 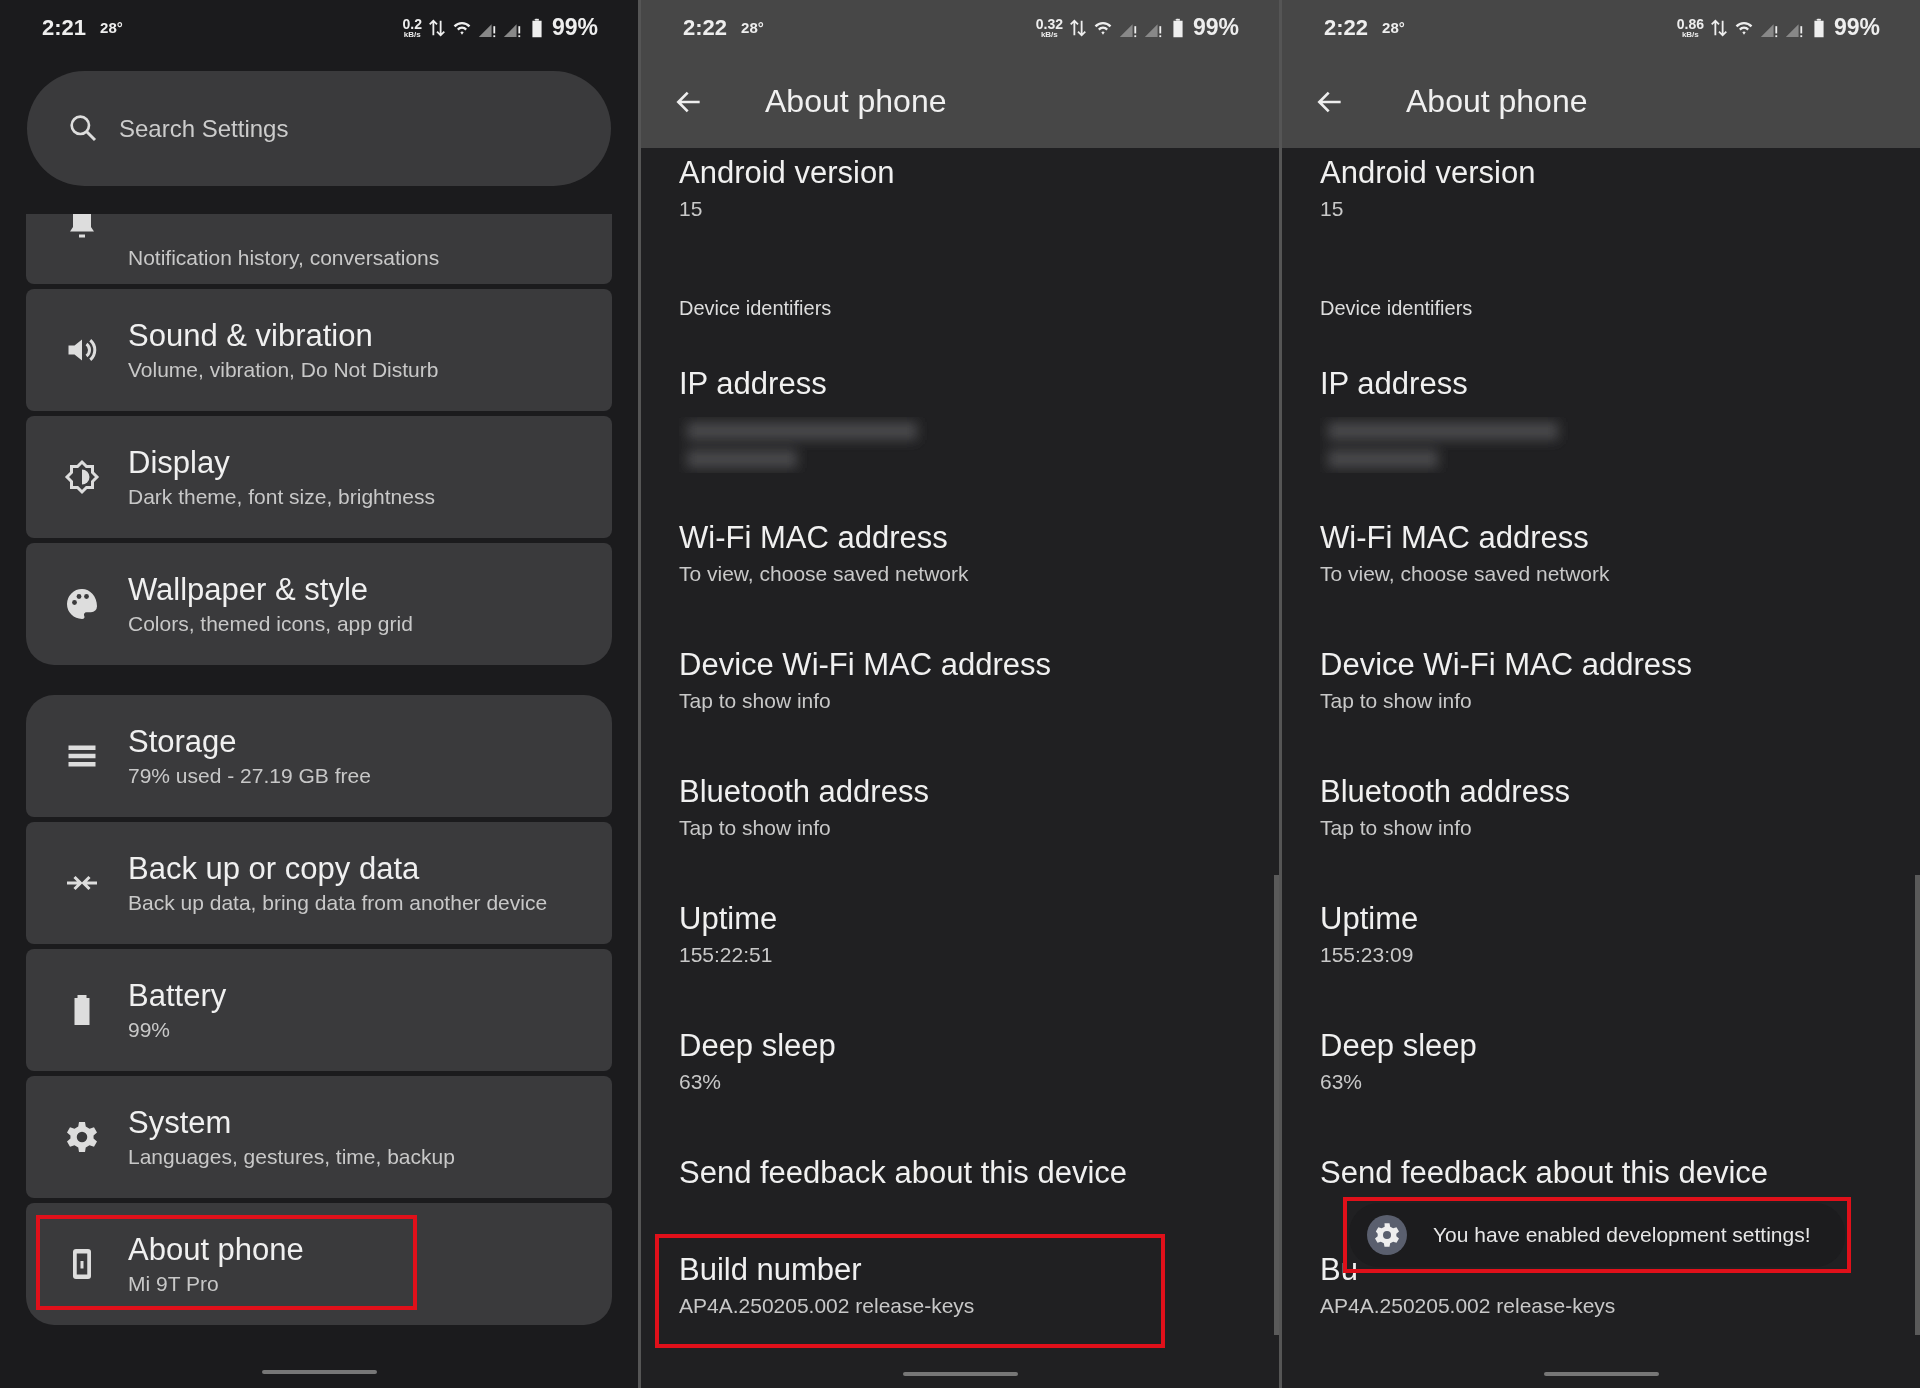 What do you see at coordinates (283, 370) in the screenshot?
I see `item-subtitle: Volume, vibration, Do Not Disturb` at bounding box center [283, 370].